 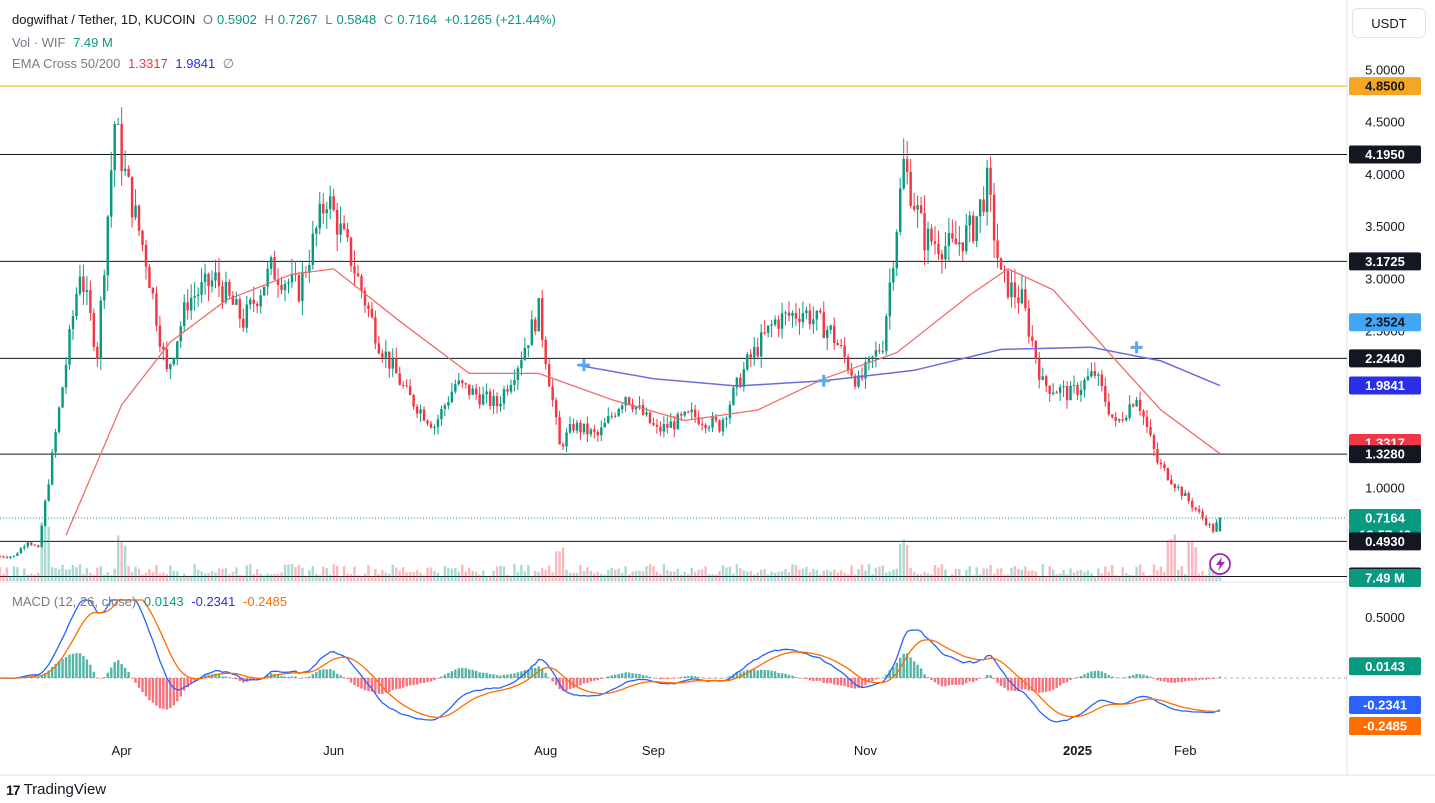 I want to click on volume-label: Vol · WIF, so click(x=38, y=42).